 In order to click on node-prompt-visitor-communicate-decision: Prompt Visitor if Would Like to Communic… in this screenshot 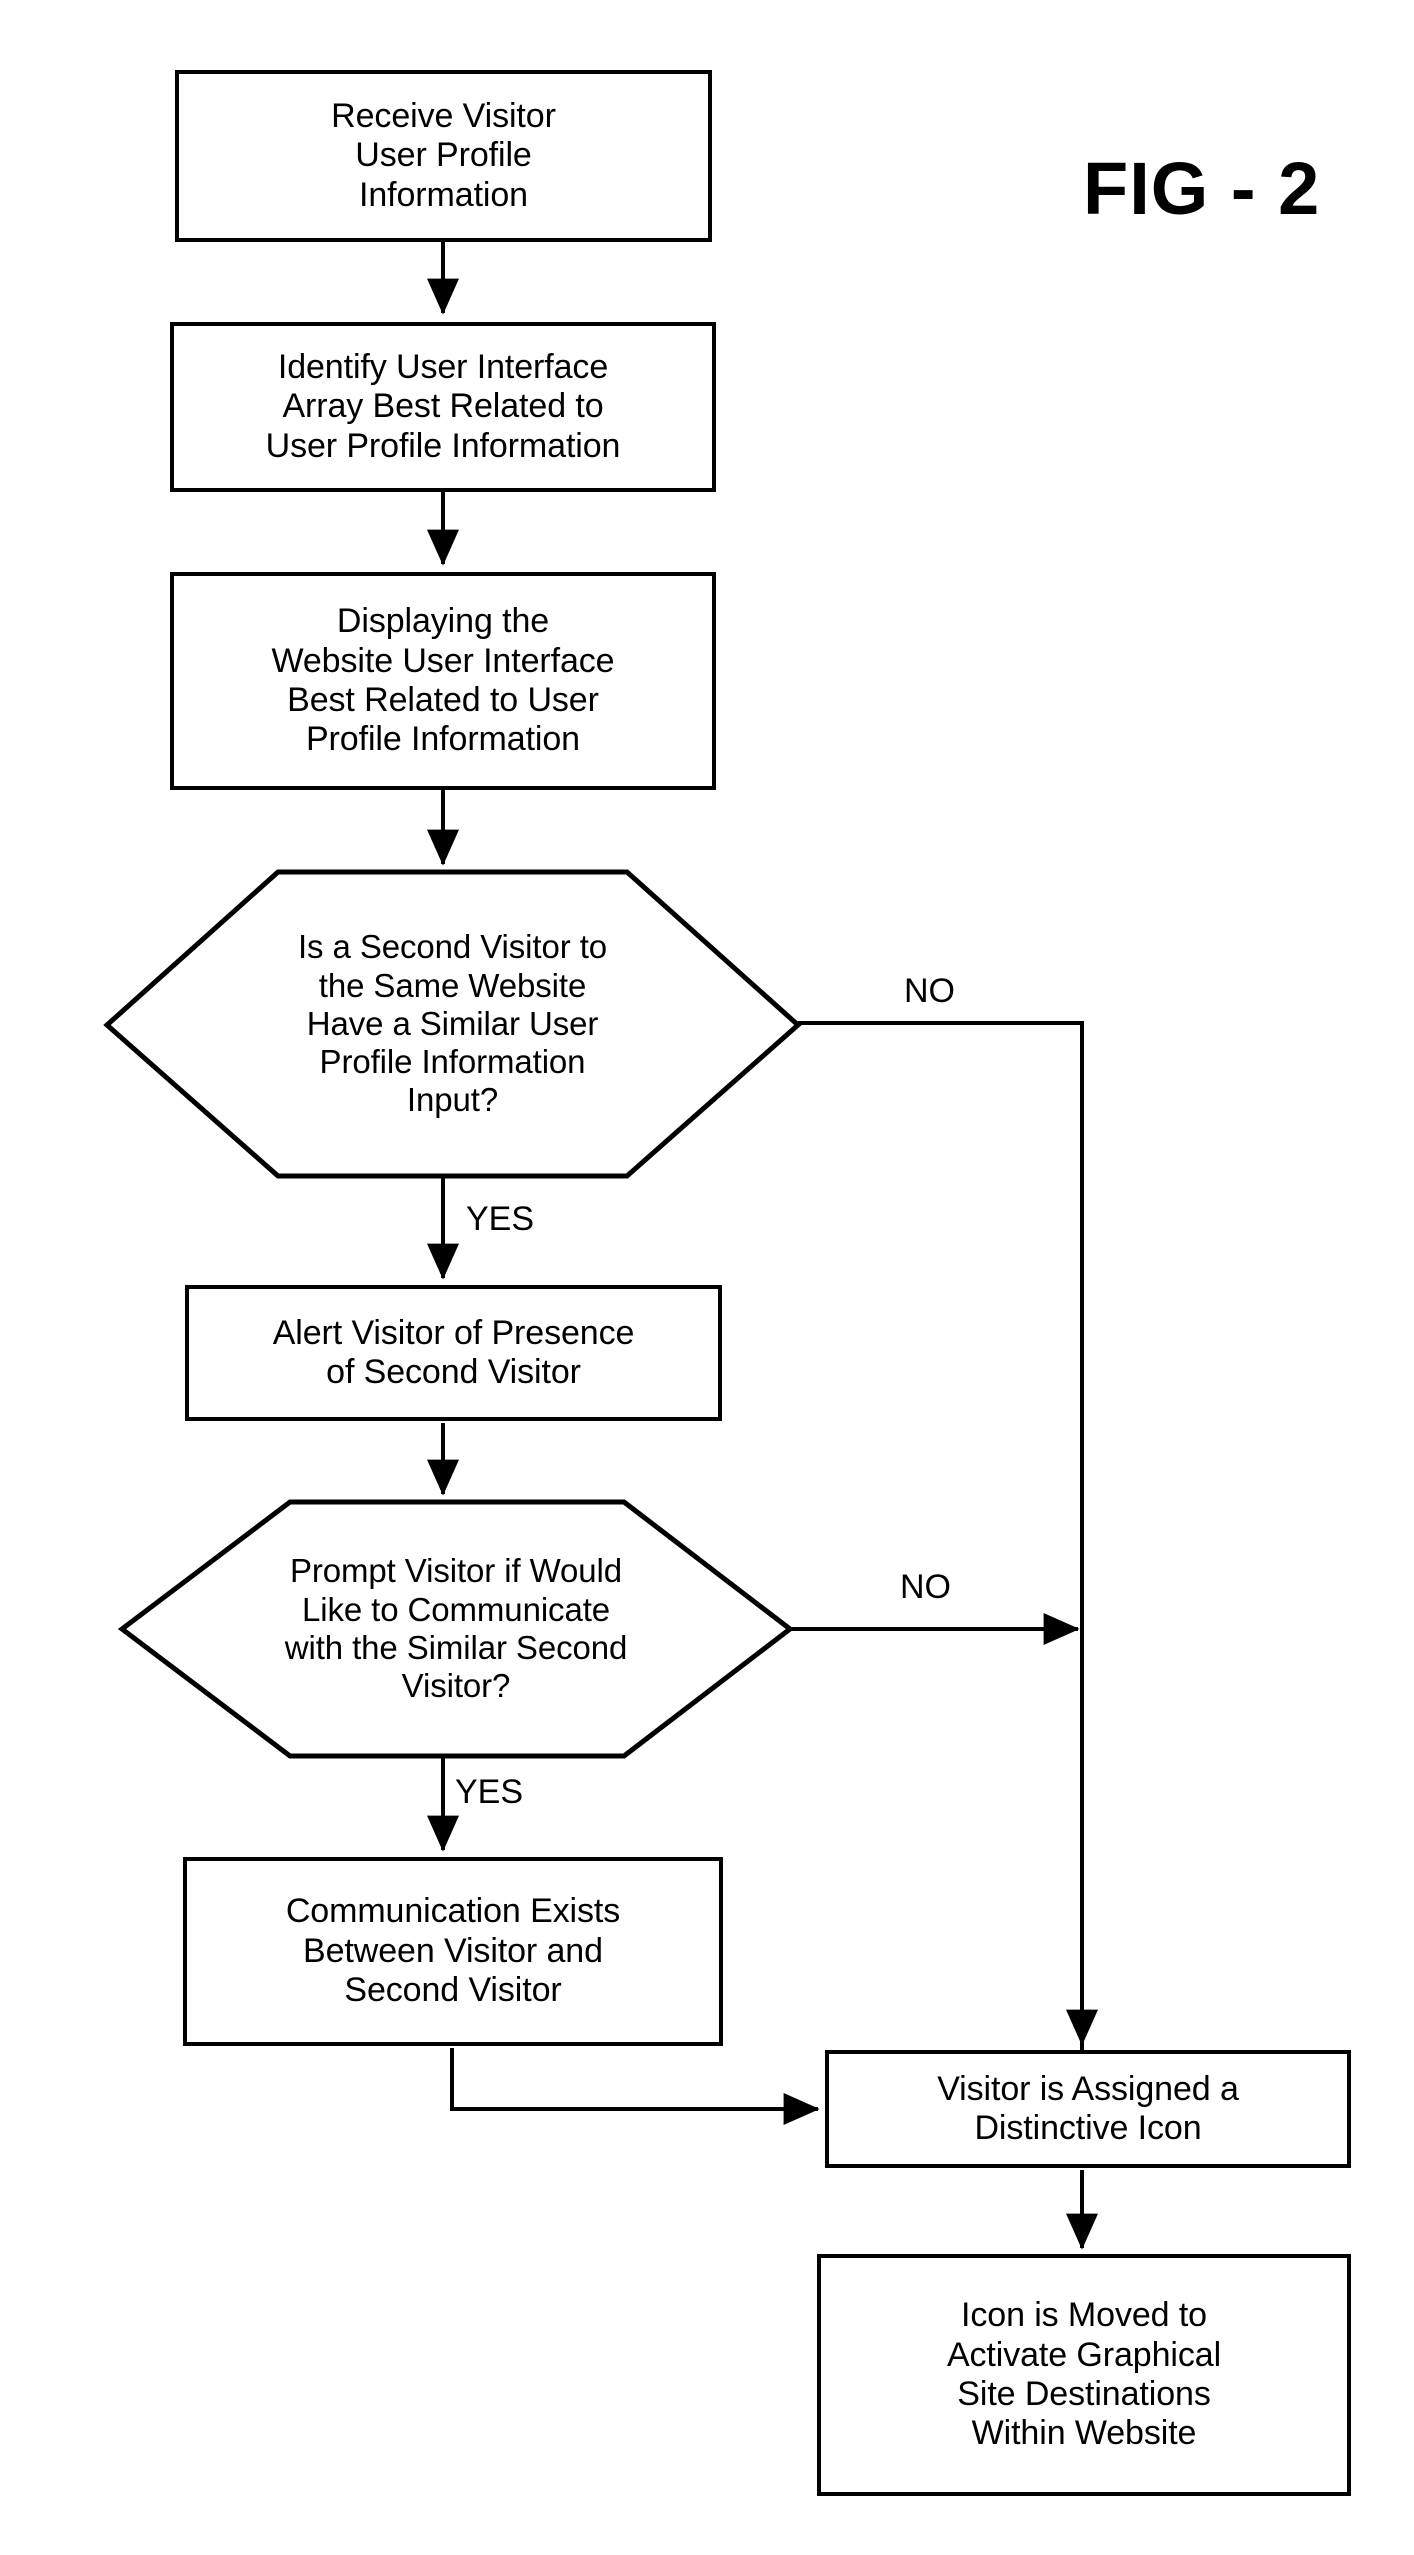, I will do `click(456, 1629)`.